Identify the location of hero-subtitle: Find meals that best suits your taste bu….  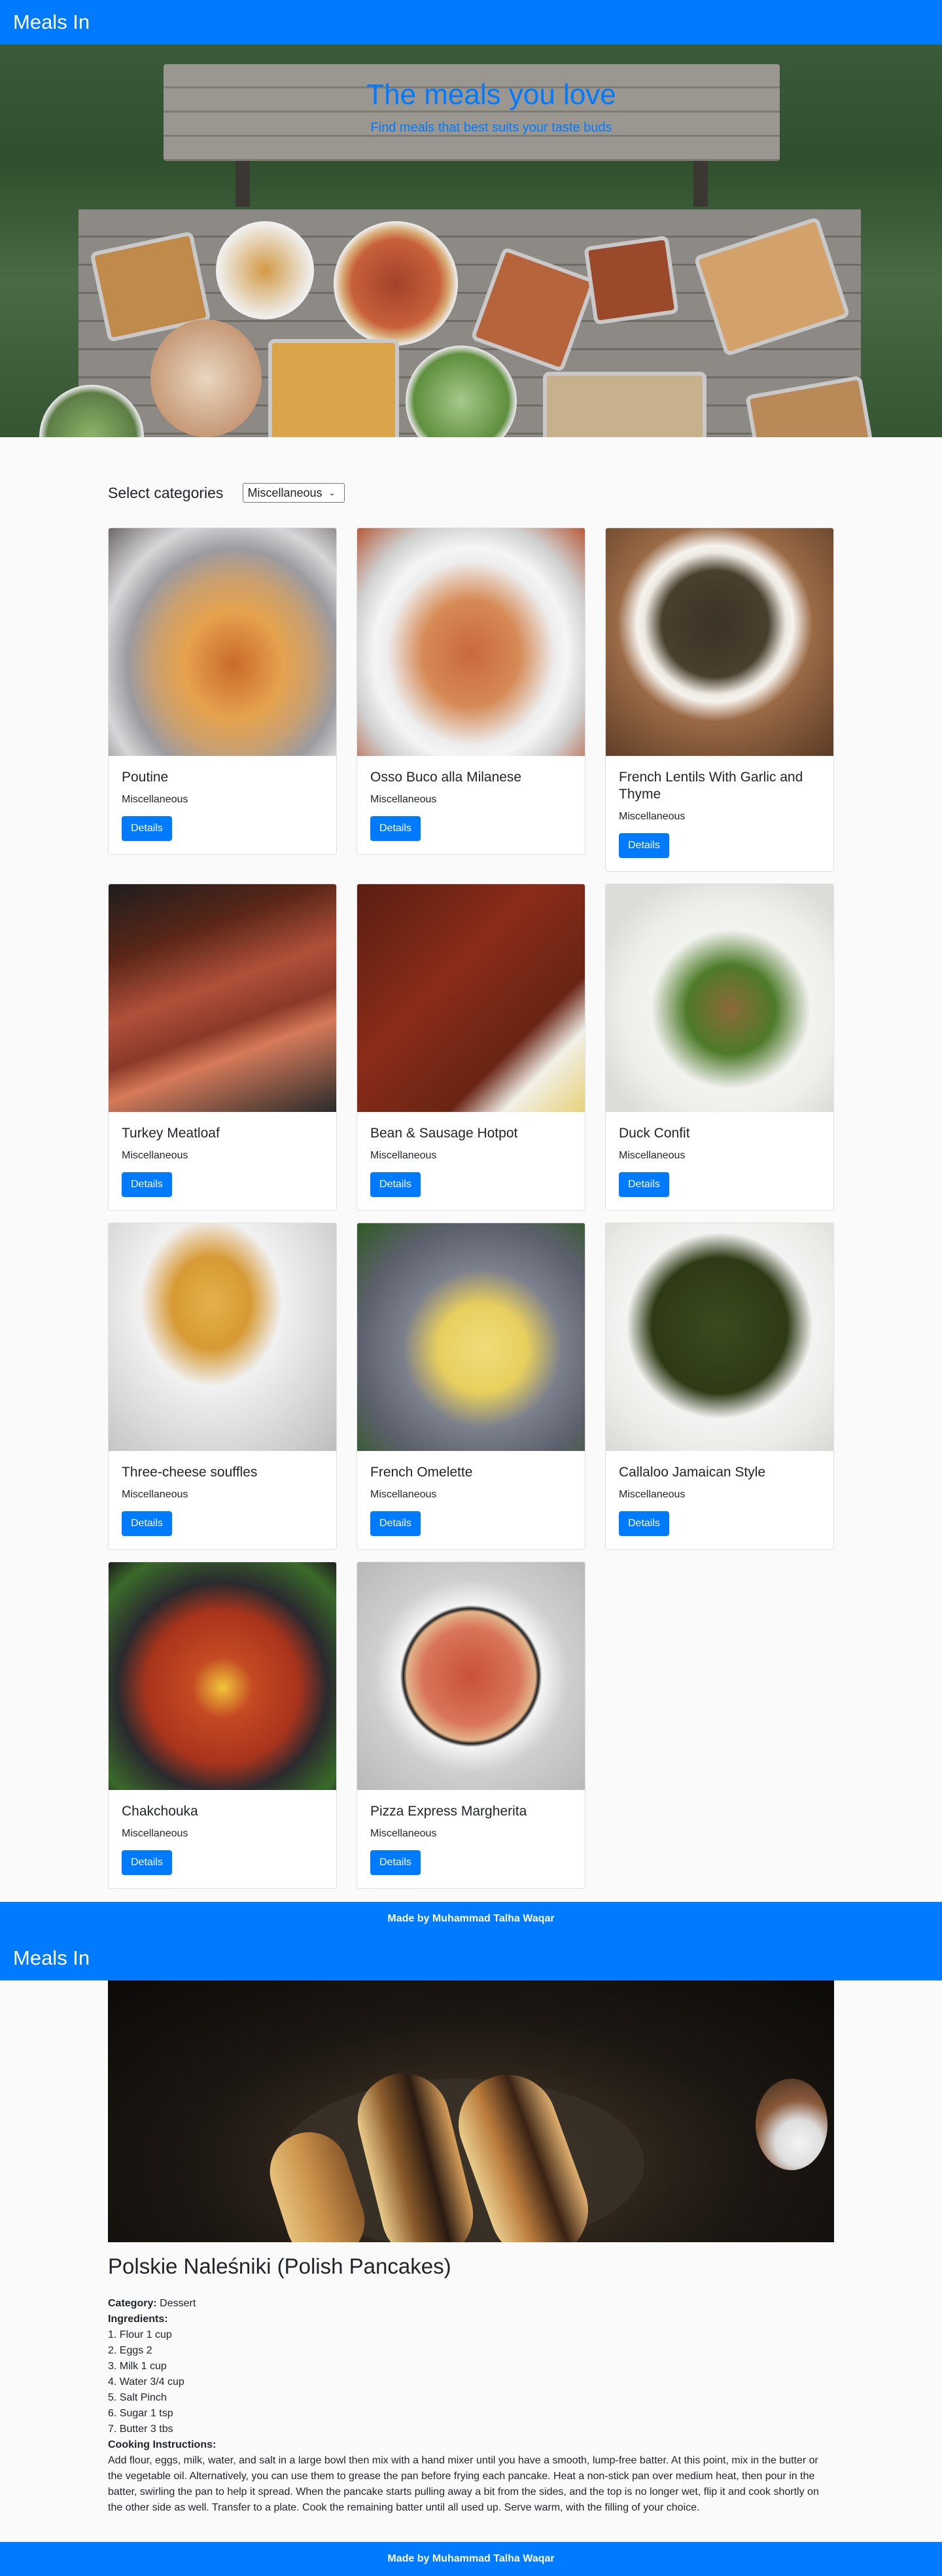
(491, 127).